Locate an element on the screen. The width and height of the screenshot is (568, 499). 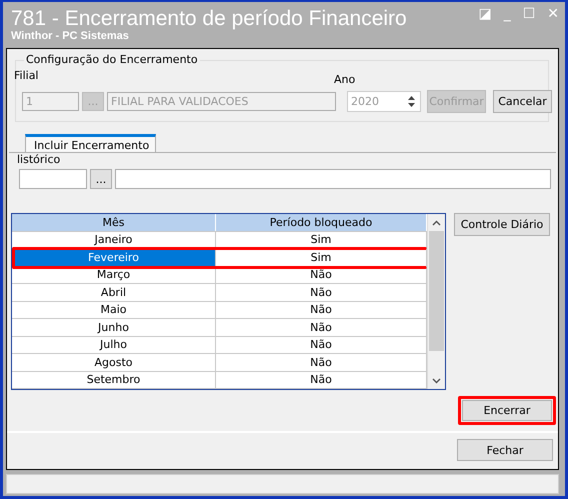
table-cell: Abril is located at coordinates (114, 292).